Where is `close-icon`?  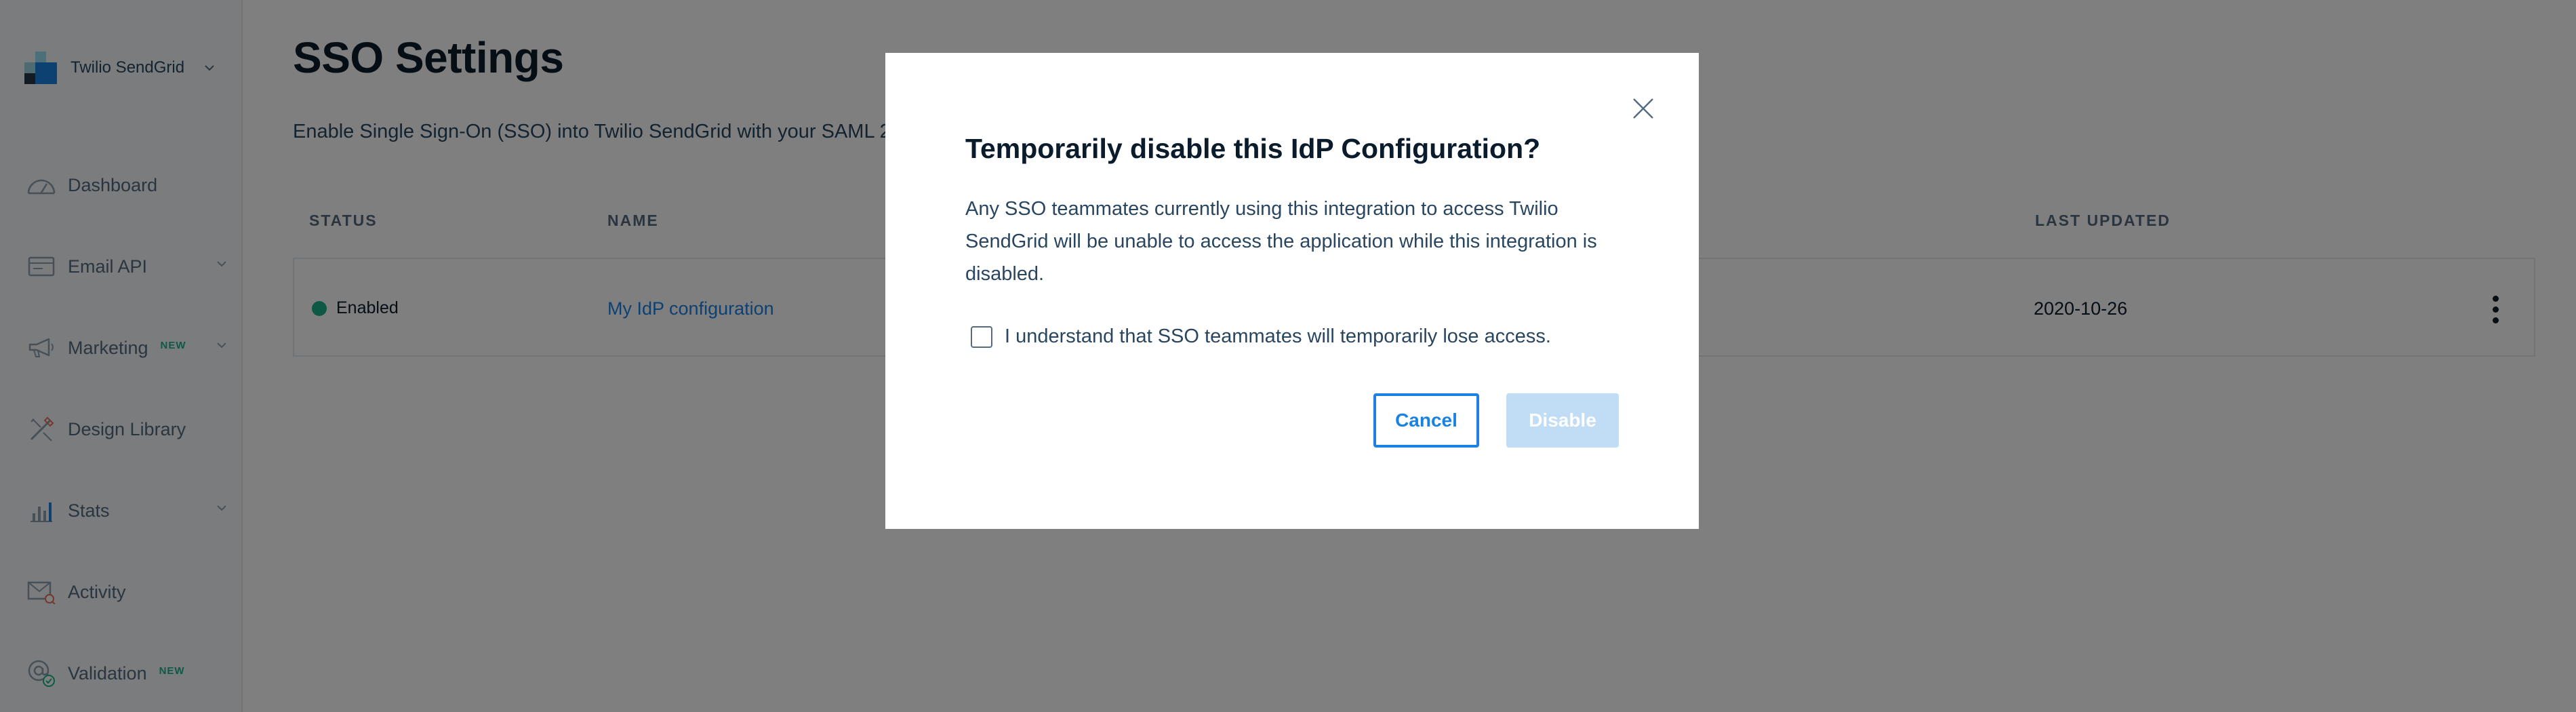
close-icon is located at coordinates (1643, 108).